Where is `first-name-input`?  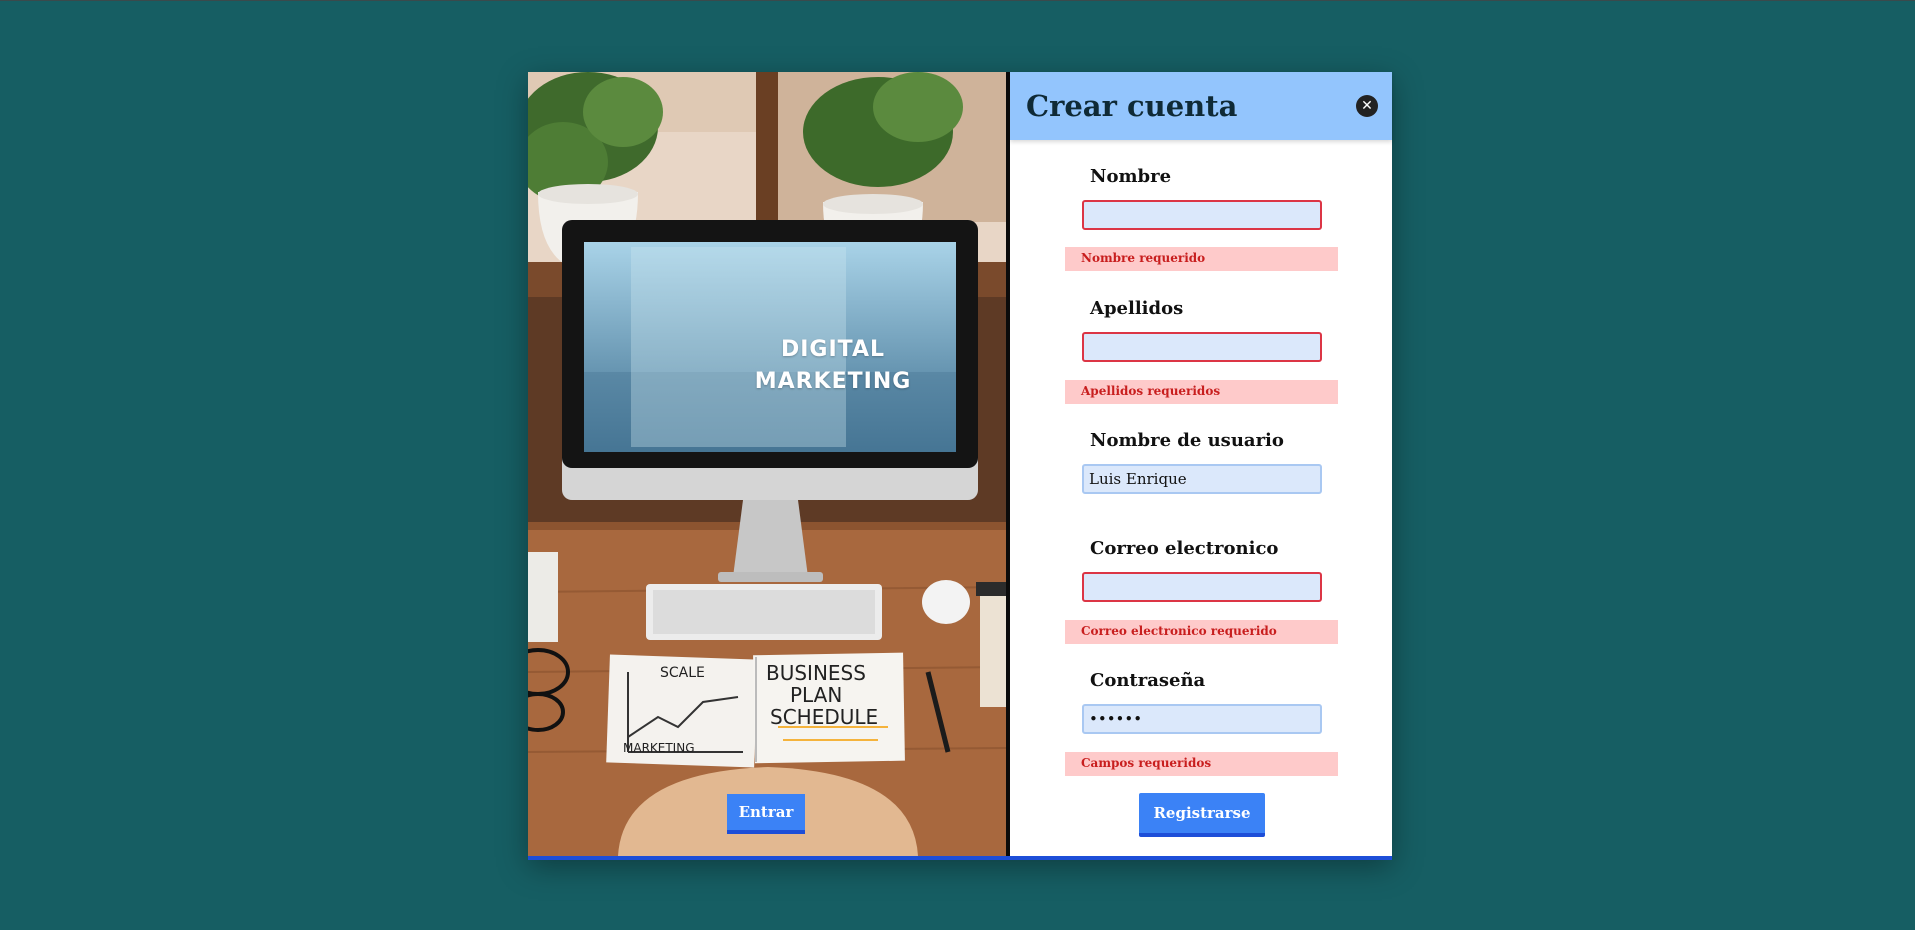 first-name-input is located at coordinates (1202, 215).